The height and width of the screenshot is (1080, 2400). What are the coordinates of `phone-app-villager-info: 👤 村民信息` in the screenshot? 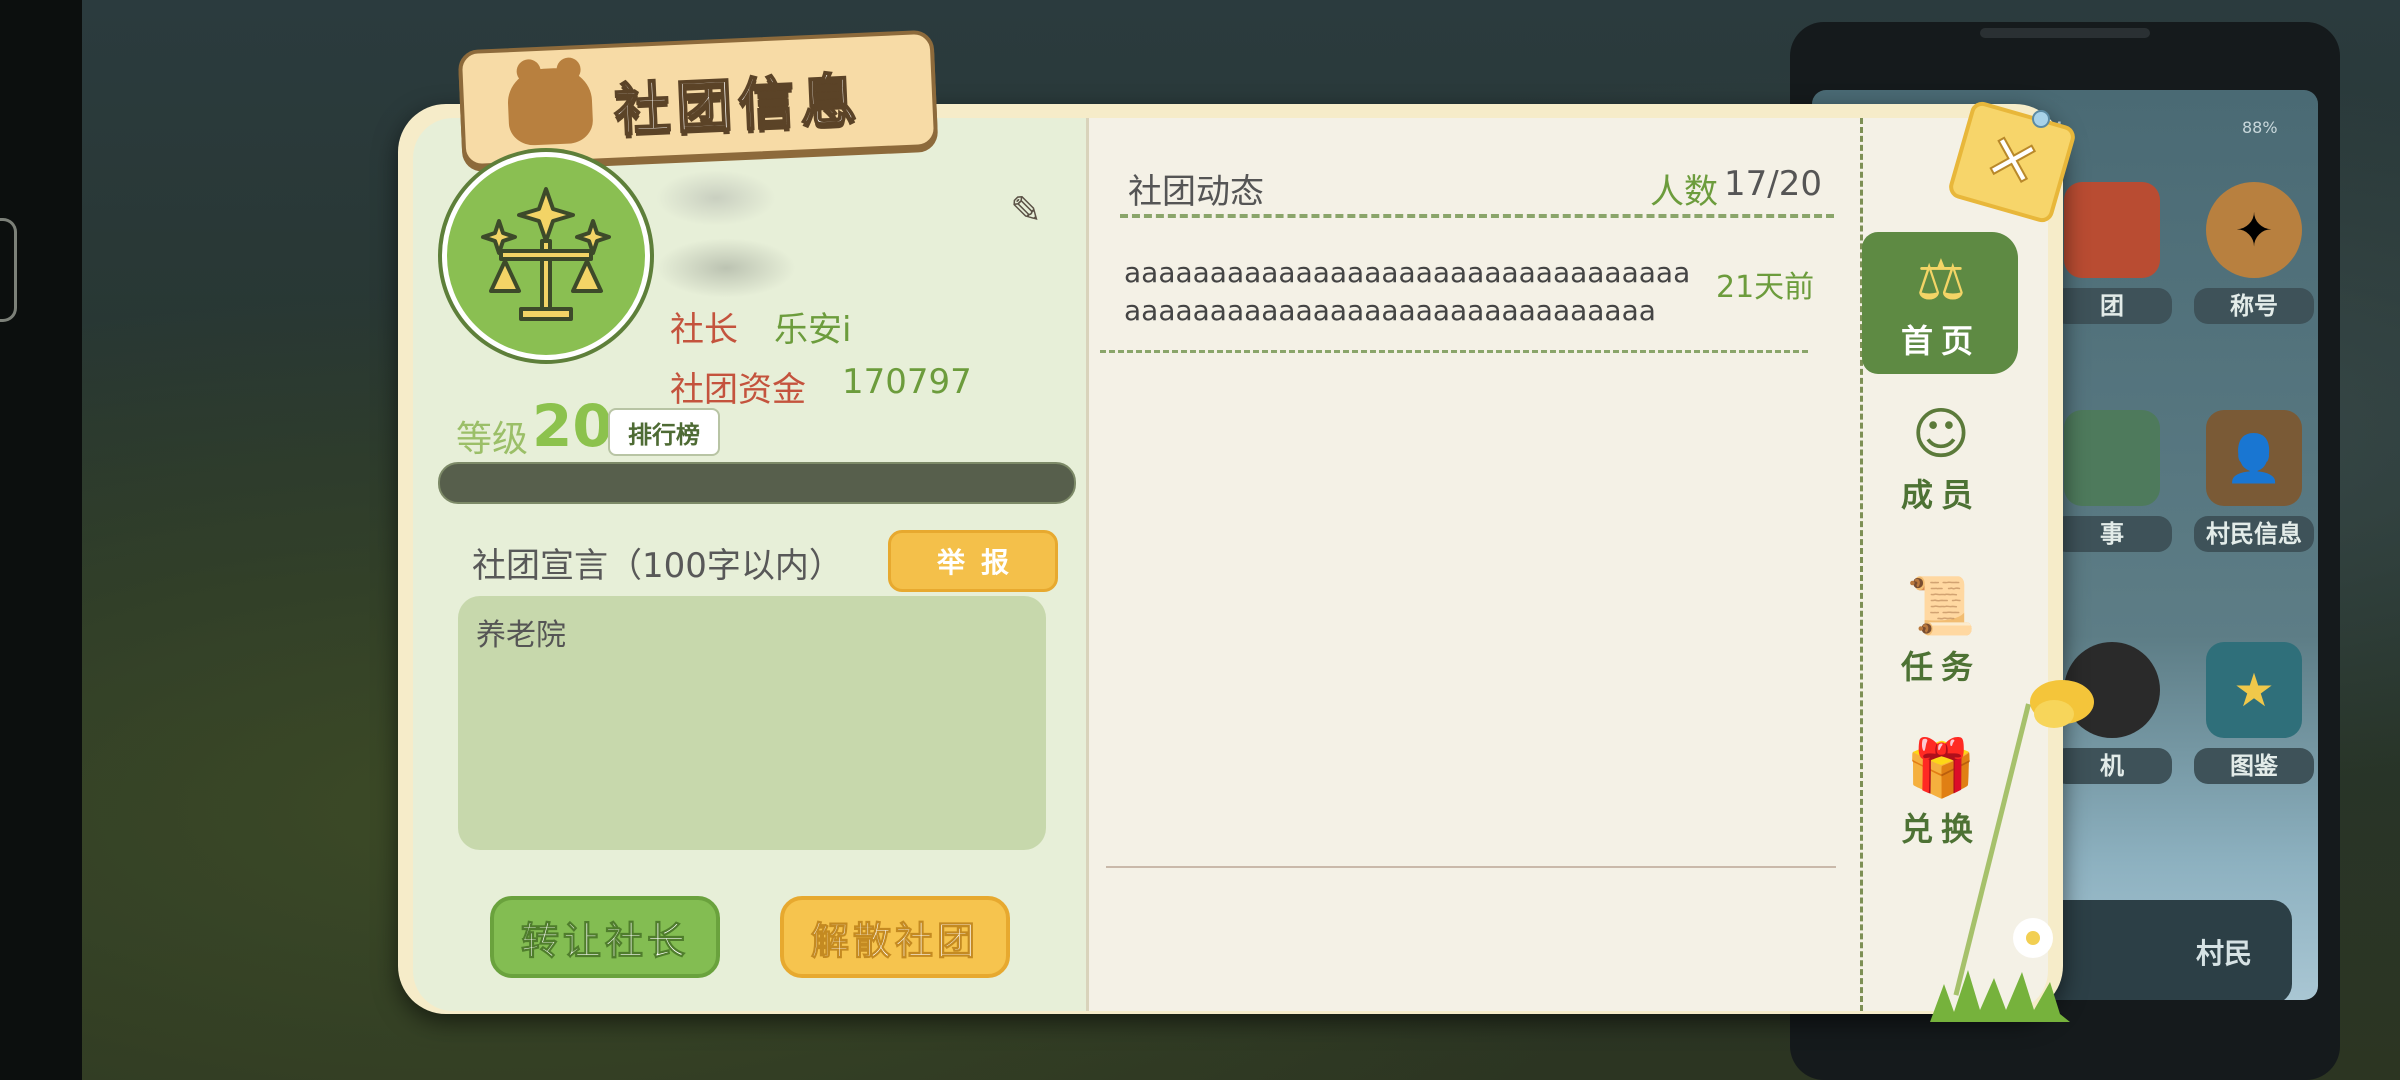 It's located at (2254, 481).